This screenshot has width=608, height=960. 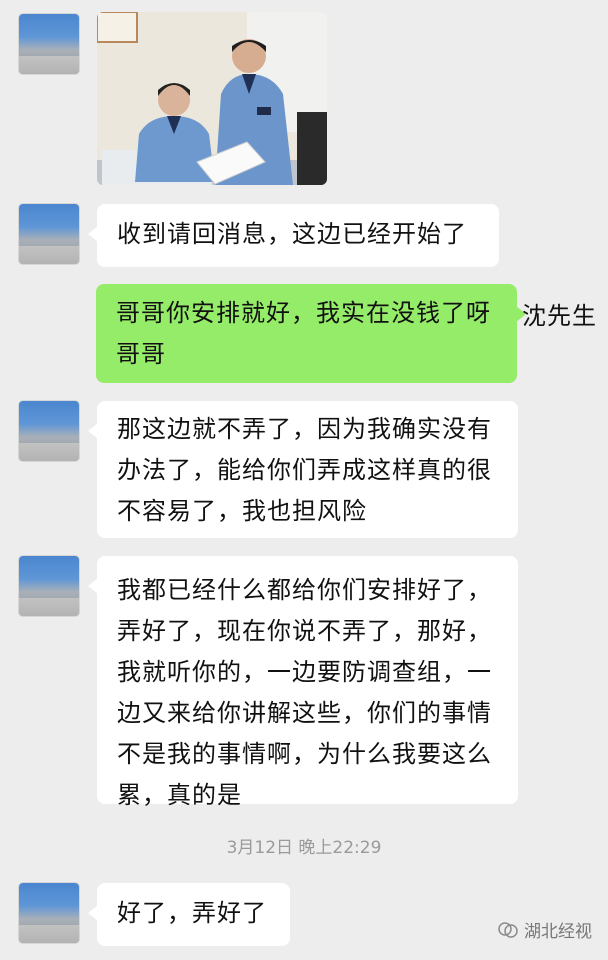 What do you see at coordinates (508, 929) in the screenshot?
I see `wechat-channel-icon` at bounding box center [508, 929].